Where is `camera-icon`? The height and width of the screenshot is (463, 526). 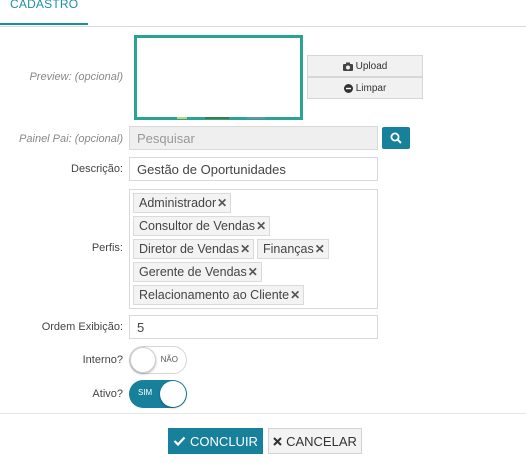 camera-icon is located at coordinates (347, 66).